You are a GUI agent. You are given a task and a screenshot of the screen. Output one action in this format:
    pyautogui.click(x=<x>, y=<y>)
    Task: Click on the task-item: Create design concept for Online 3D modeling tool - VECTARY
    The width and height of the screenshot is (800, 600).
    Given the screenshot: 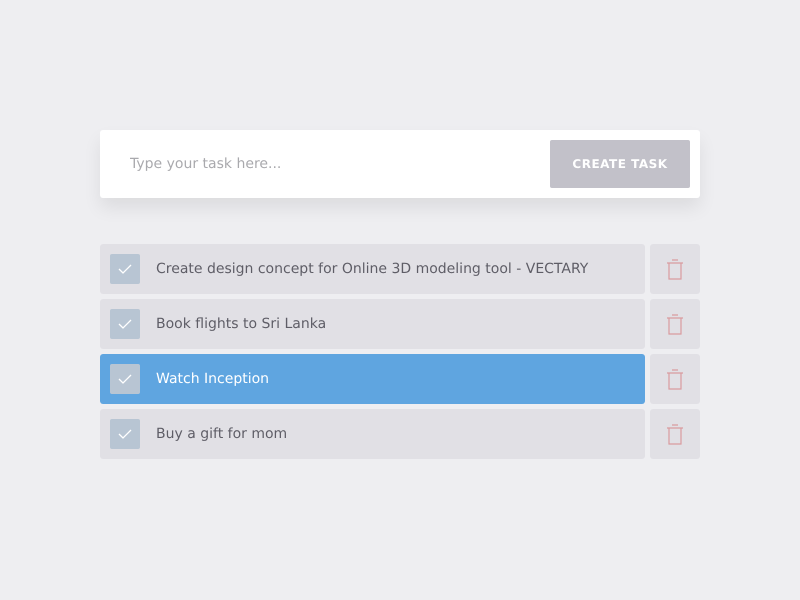 What is the action you would take?
    pyautogui.click(x=372, y=269)
    